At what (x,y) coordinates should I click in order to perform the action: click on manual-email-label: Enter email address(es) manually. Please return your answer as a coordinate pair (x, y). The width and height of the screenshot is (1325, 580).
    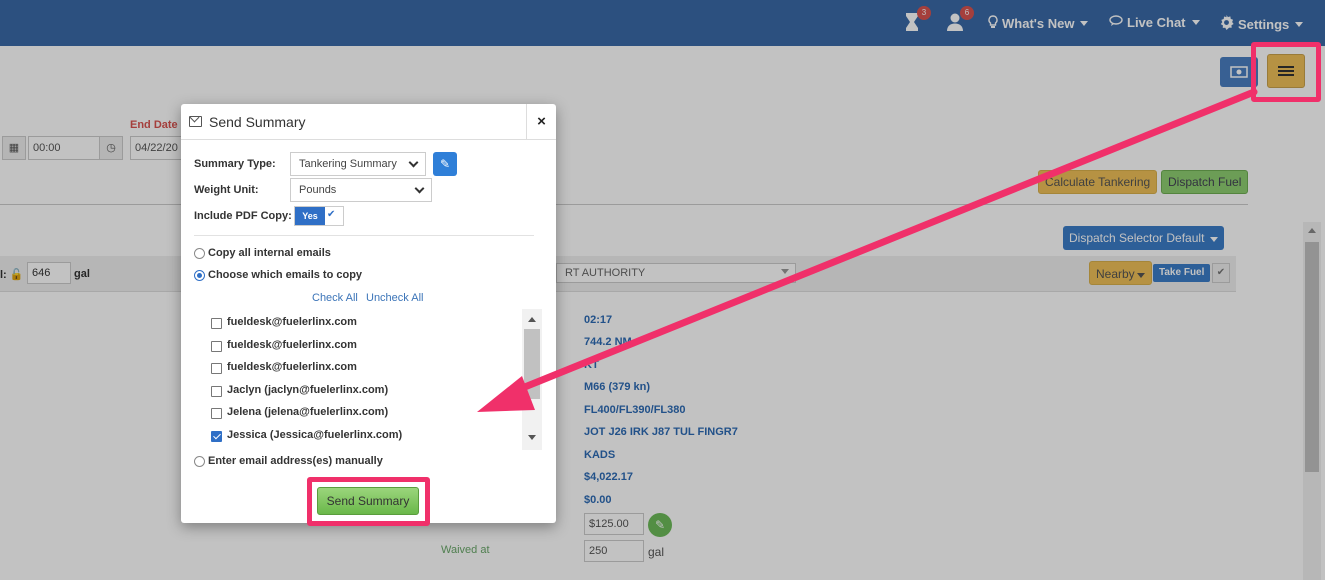
    Looking at the image, I should click on (295, 461).